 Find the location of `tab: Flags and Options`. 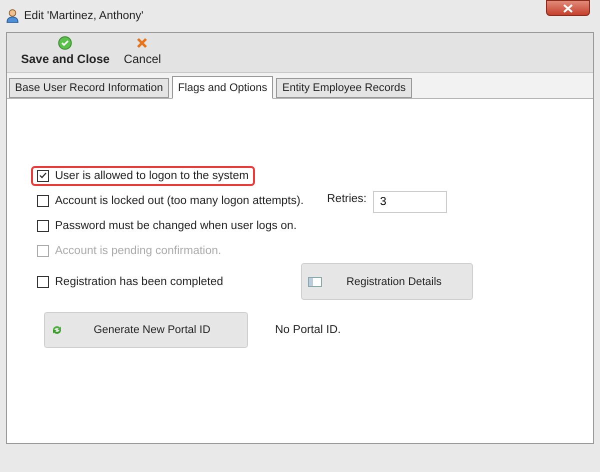

tab: Flags and Options is located at coordinates (223, 87).